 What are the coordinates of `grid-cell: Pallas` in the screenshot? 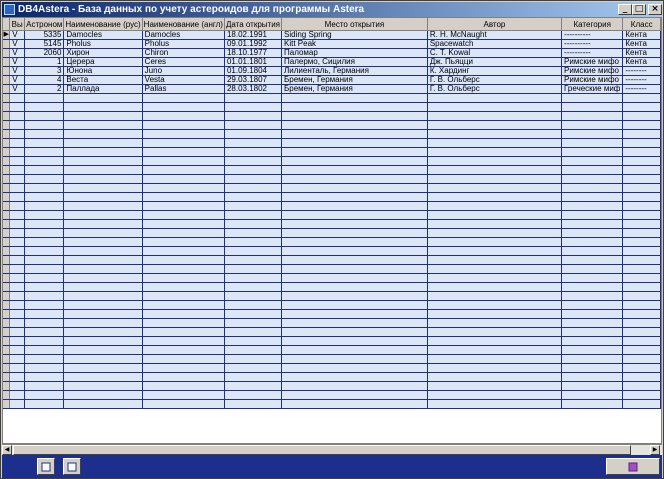 It's located at (183, 89).